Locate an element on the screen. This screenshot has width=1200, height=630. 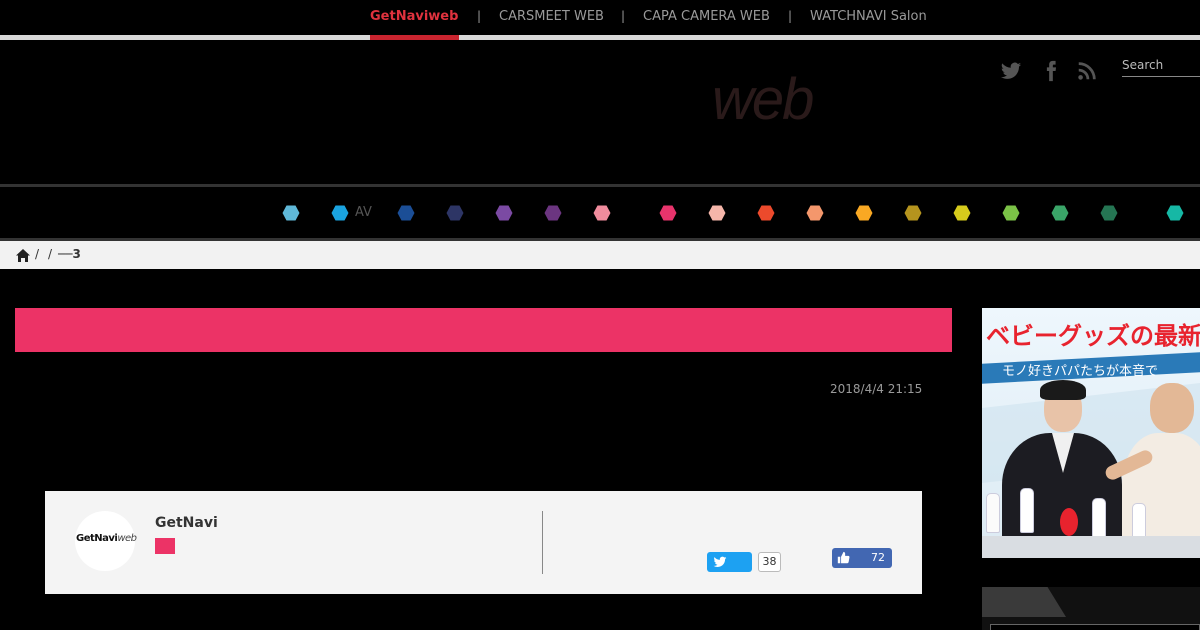
ad-toy is located at coordinates (1069, 522).